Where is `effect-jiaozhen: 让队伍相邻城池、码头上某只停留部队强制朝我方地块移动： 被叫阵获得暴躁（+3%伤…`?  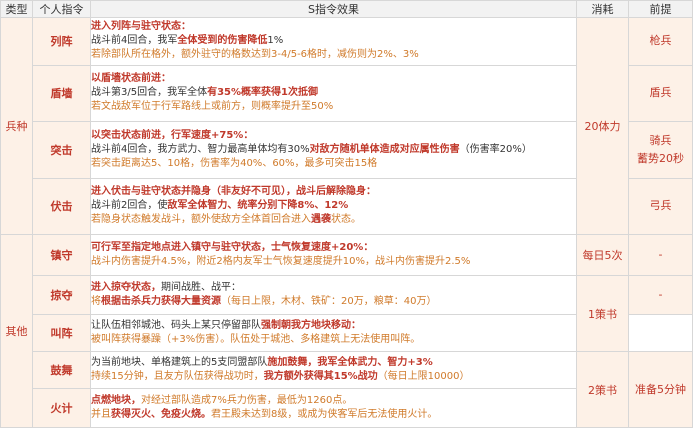 effect-jiaozhen: 让队伍相邻城池、码头上某只停留部队强制朝我方地块移动： 被叫阵获得暴躁（+3%伤… is located at coordinates (333, 333).